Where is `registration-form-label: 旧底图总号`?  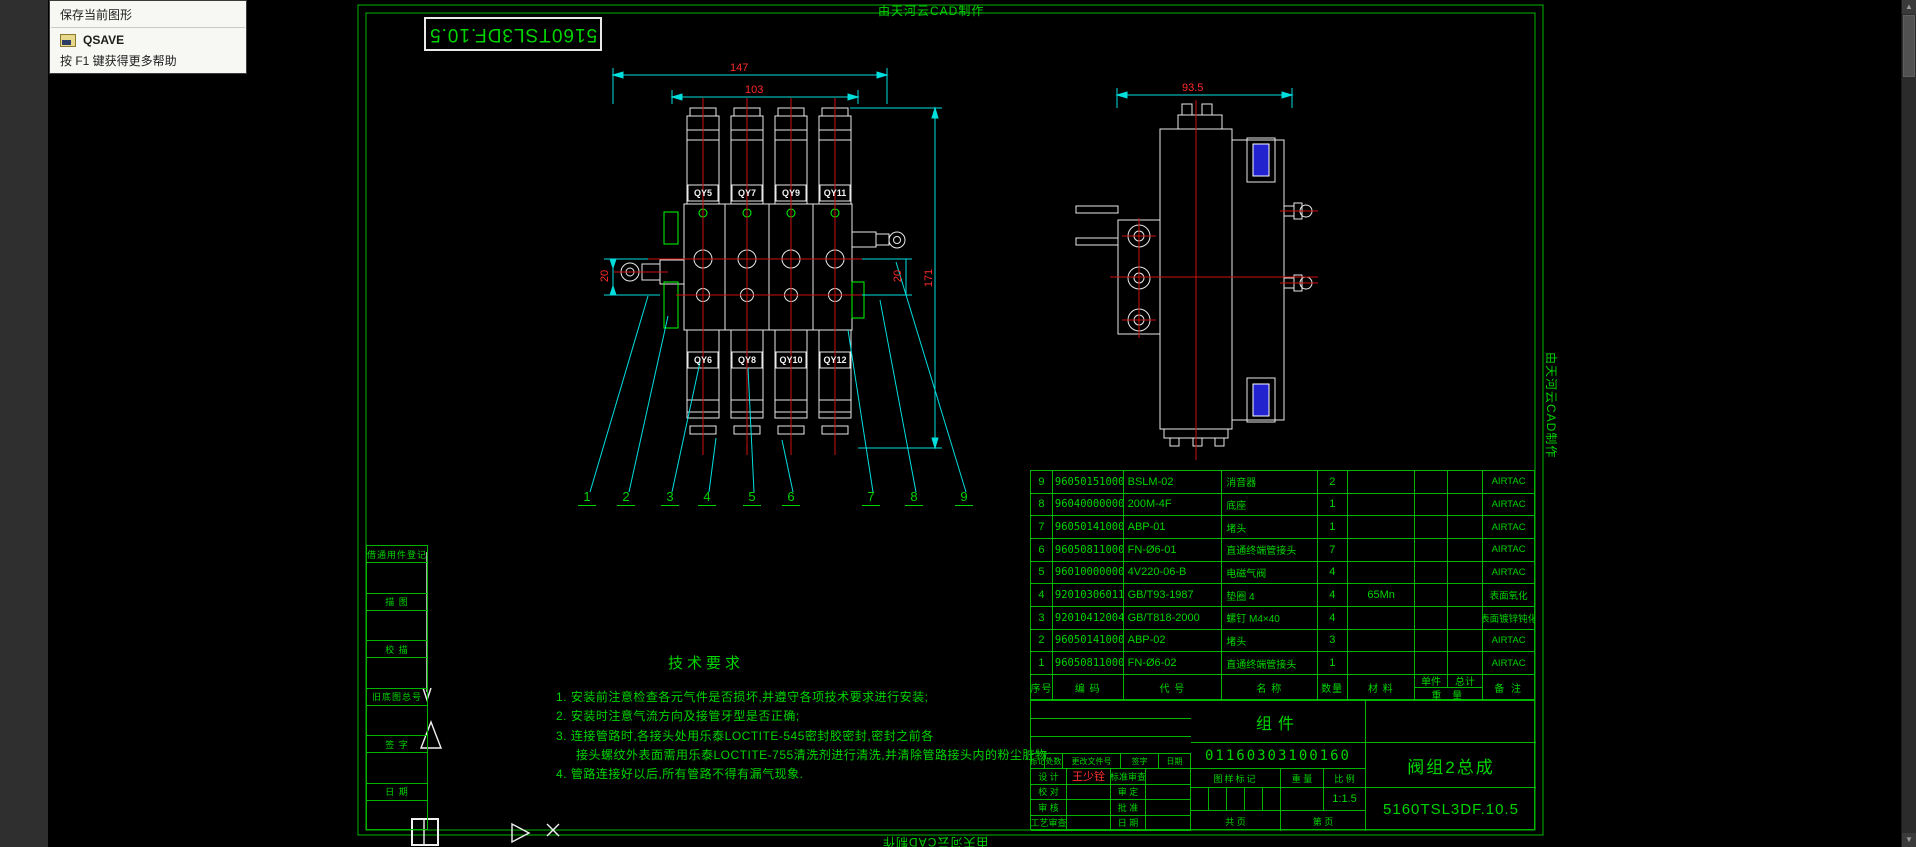
registration-form-label: 旧底图总号 is located at coordinates (397, 697).